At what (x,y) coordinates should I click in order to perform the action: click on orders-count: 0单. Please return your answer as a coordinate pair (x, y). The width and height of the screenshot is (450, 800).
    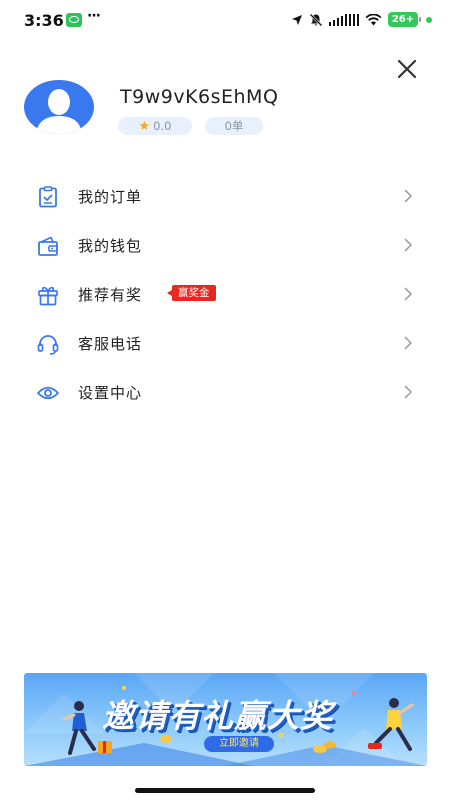
    Looking at the image, I should click on (234, 126).